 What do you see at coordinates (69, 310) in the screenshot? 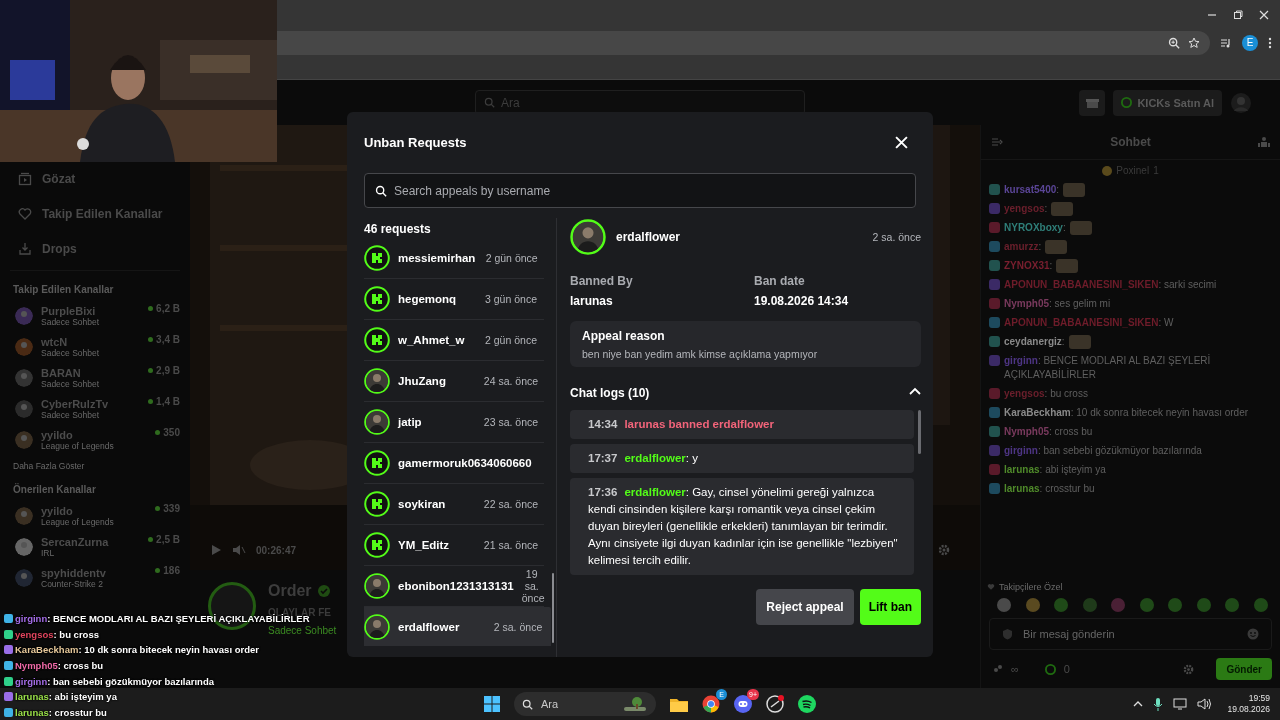
I see `channel-name: PurpleBixi` at bounding box center [69, 310].